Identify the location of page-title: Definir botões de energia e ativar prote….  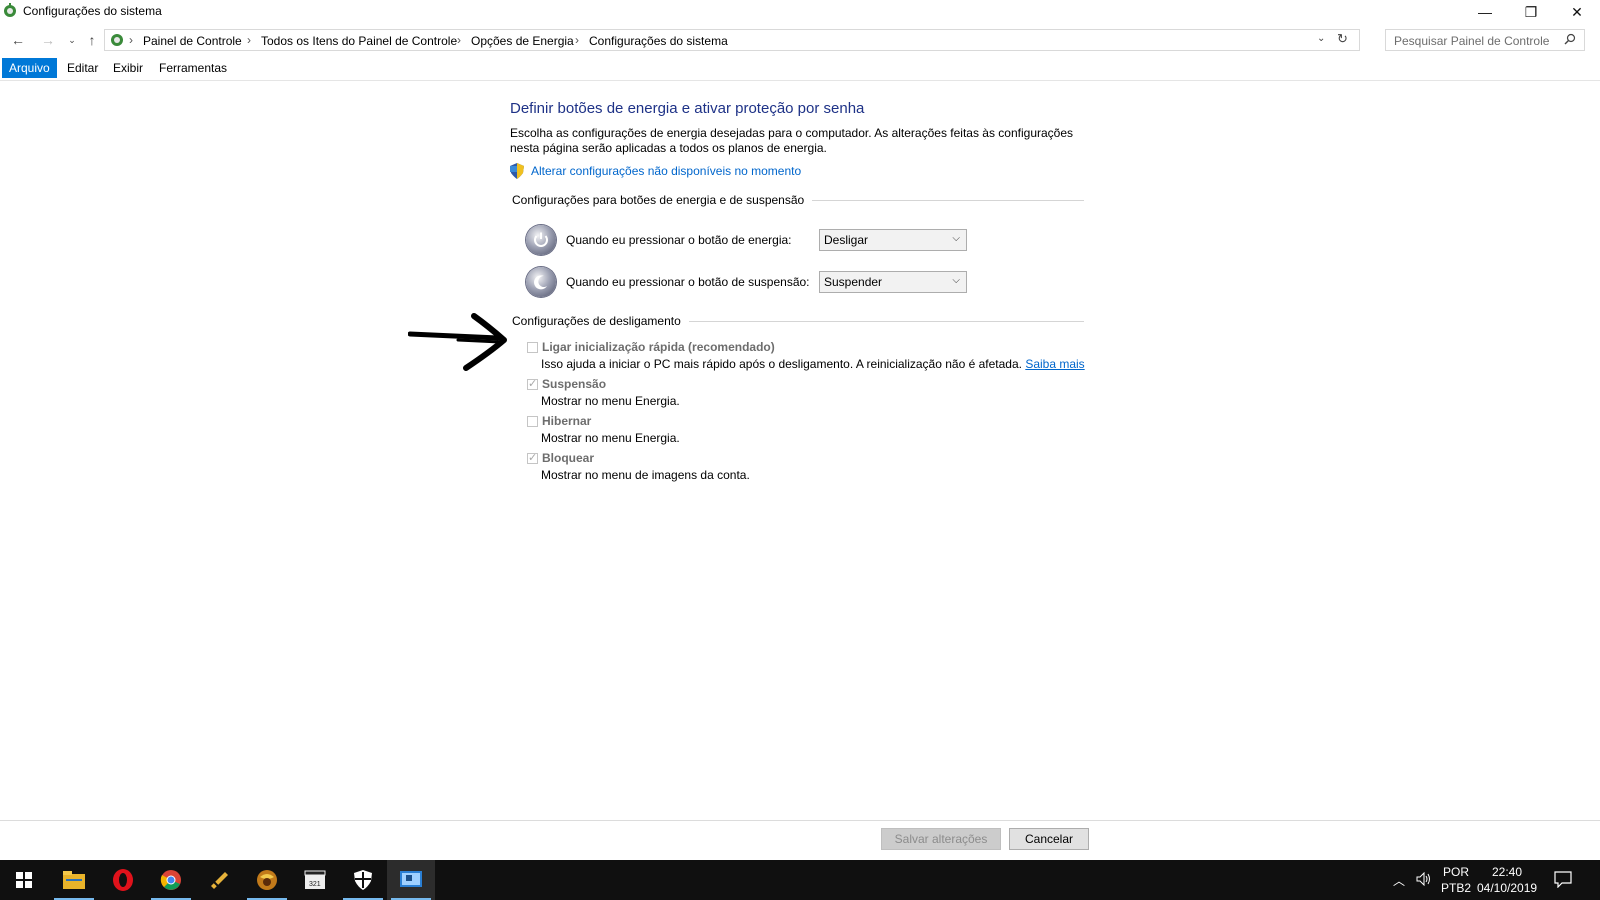
(687, 108).